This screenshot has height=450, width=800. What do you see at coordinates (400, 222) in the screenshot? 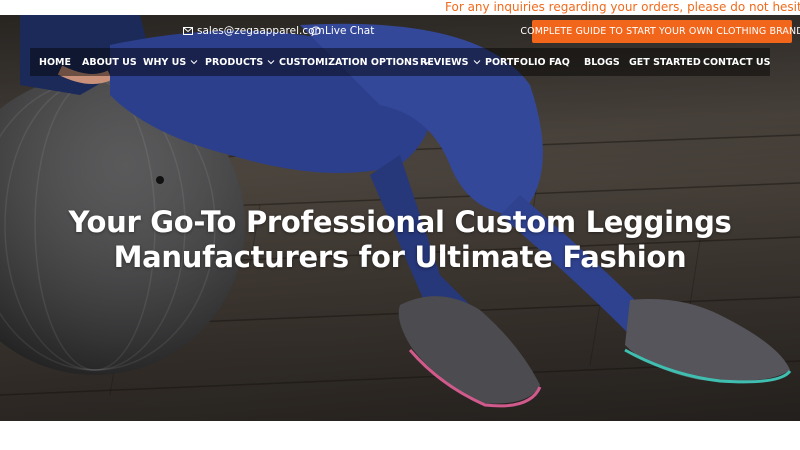
I see `hero-headline-line-1: Your Go-To Professional Custom Leggings` at bounding box center [400, 222].